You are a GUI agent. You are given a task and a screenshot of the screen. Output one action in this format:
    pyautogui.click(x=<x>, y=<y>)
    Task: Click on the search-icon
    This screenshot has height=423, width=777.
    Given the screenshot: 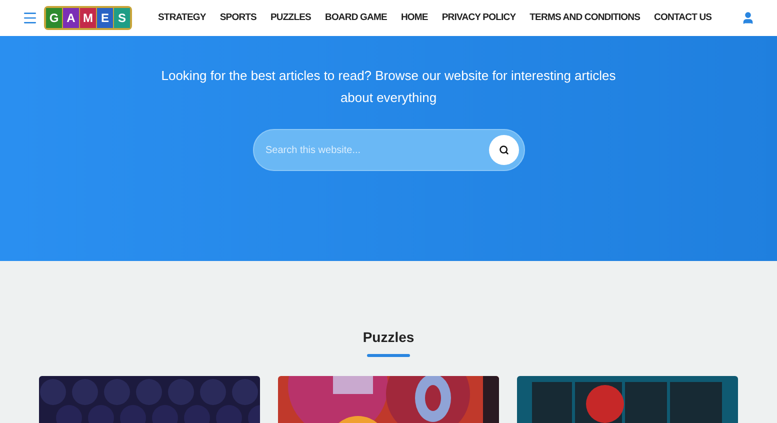 What is the action you would take?
    pyautogui.click(x=503, y=150)
    